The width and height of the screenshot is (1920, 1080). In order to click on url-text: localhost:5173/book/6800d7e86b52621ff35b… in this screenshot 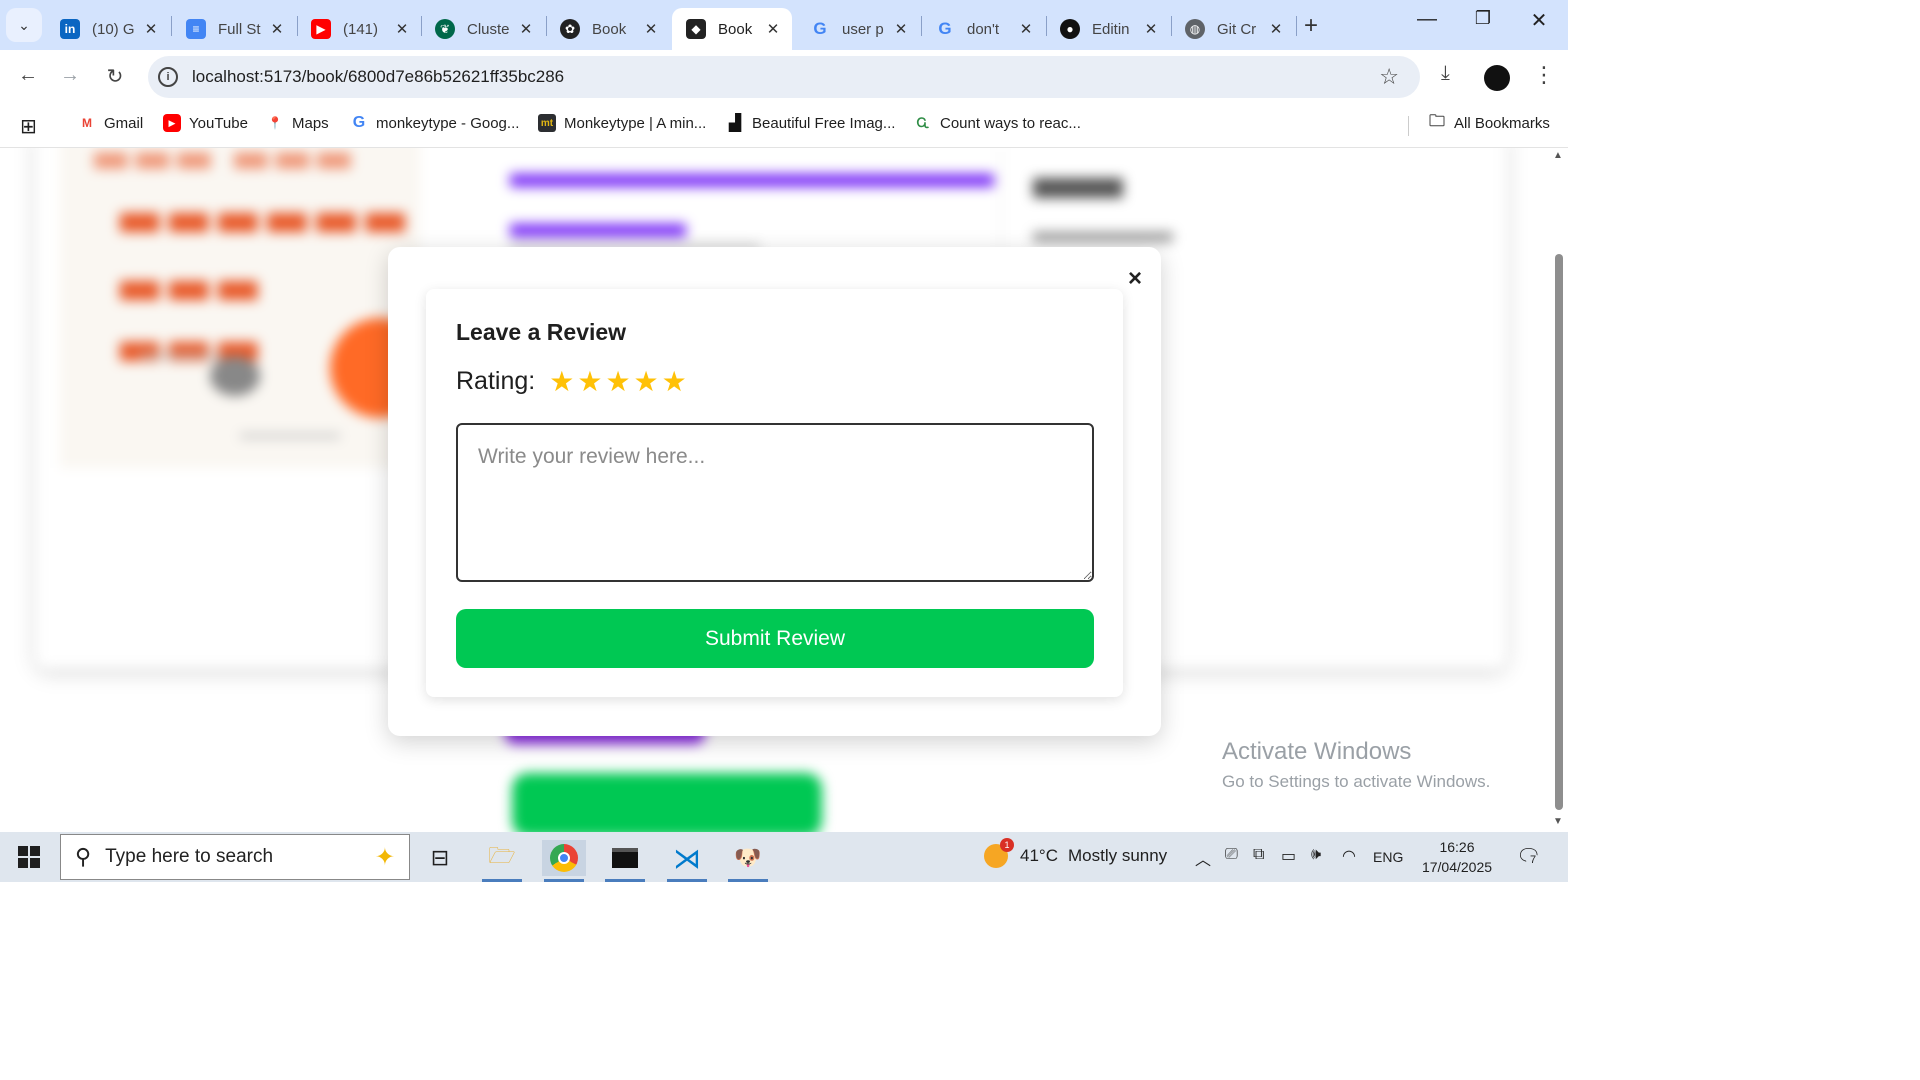, I will do `click(378, 77)`.